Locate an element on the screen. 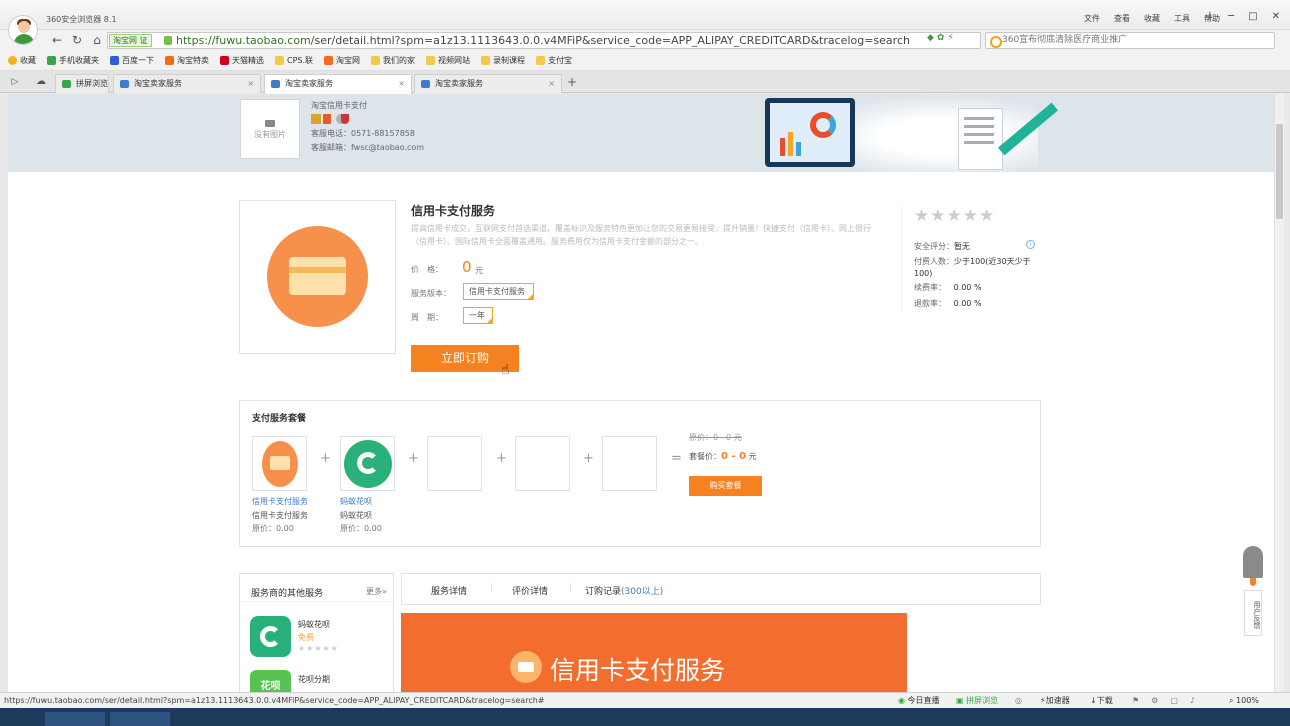 This screenshot has width=1290, height=726. menu-view: 查看 is located at coordinates (1122, 18).